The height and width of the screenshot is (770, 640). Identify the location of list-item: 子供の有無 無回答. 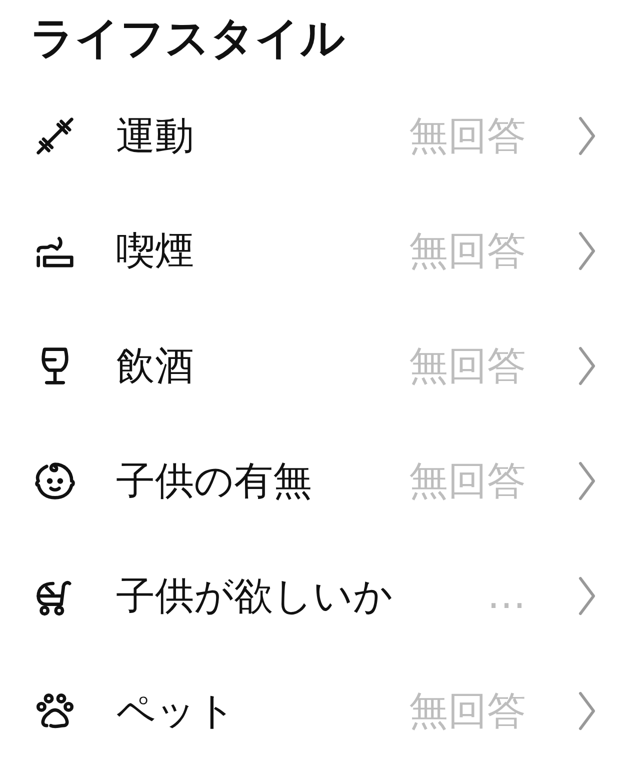
(315, 480).